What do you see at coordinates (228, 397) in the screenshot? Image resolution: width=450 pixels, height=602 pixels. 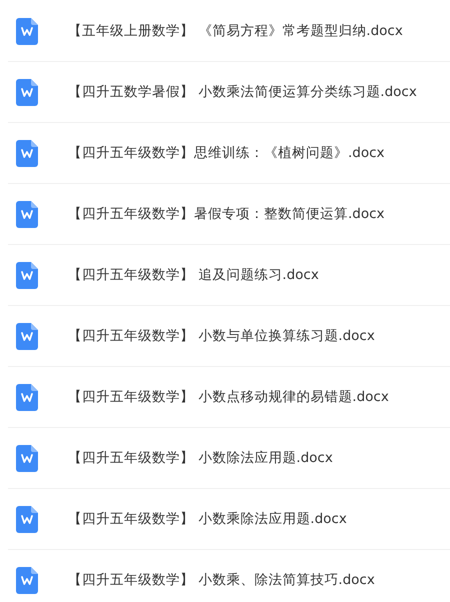 I see `file-name: 【四升五年级数学】 小数点移动规律的易错题.docx` at bounding box center [228, 397].